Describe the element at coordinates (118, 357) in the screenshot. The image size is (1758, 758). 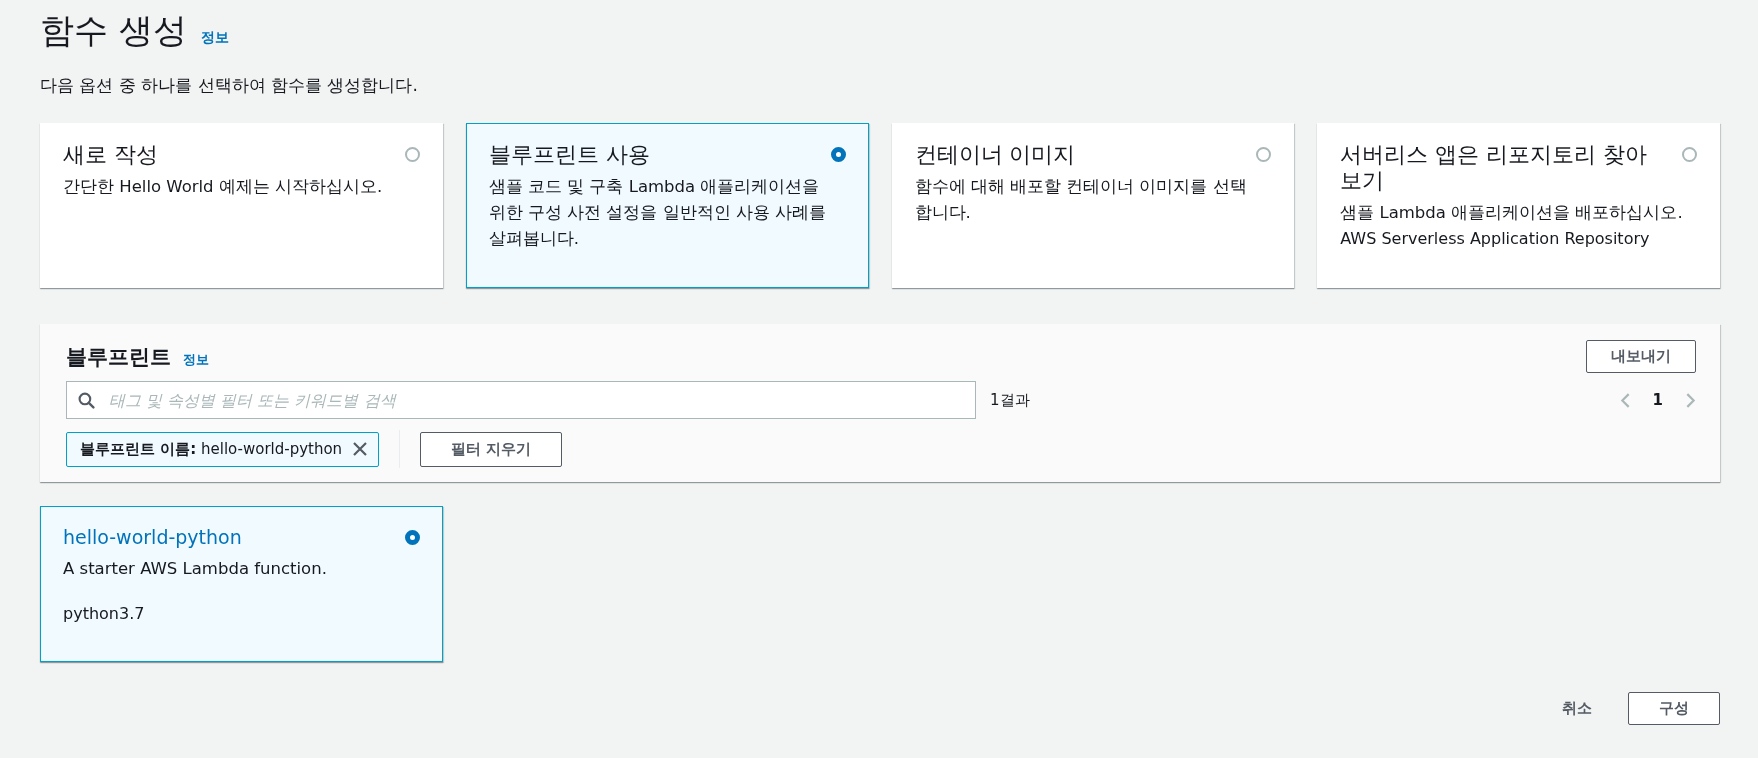
I see `section-title: 블루프린트` at that location.